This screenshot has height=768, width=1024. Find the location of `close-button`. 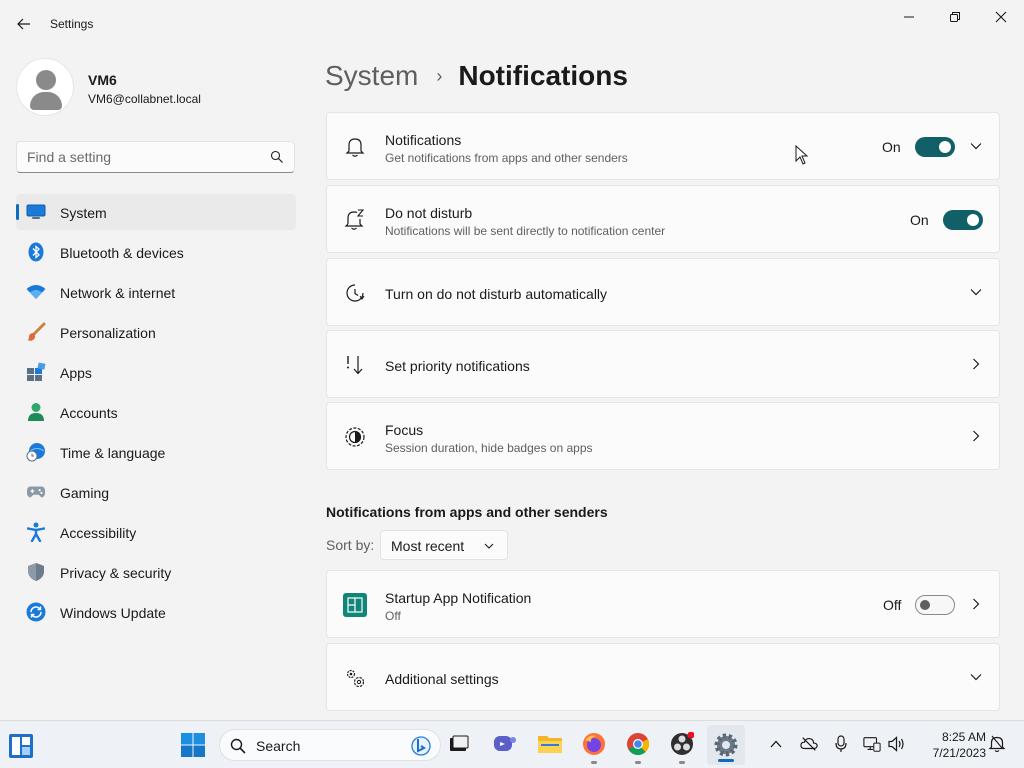

close-button is located at coordinates (1001, 17).